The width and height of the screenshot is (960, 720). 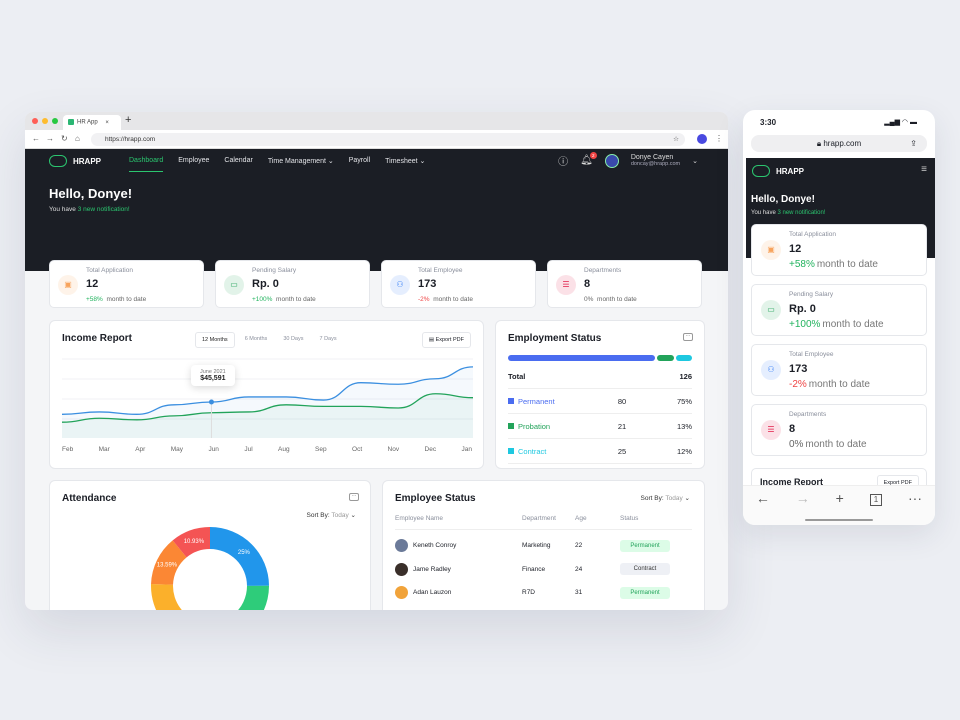 I want to click on close-tab-icon: ×, so click(x=107, y=123).